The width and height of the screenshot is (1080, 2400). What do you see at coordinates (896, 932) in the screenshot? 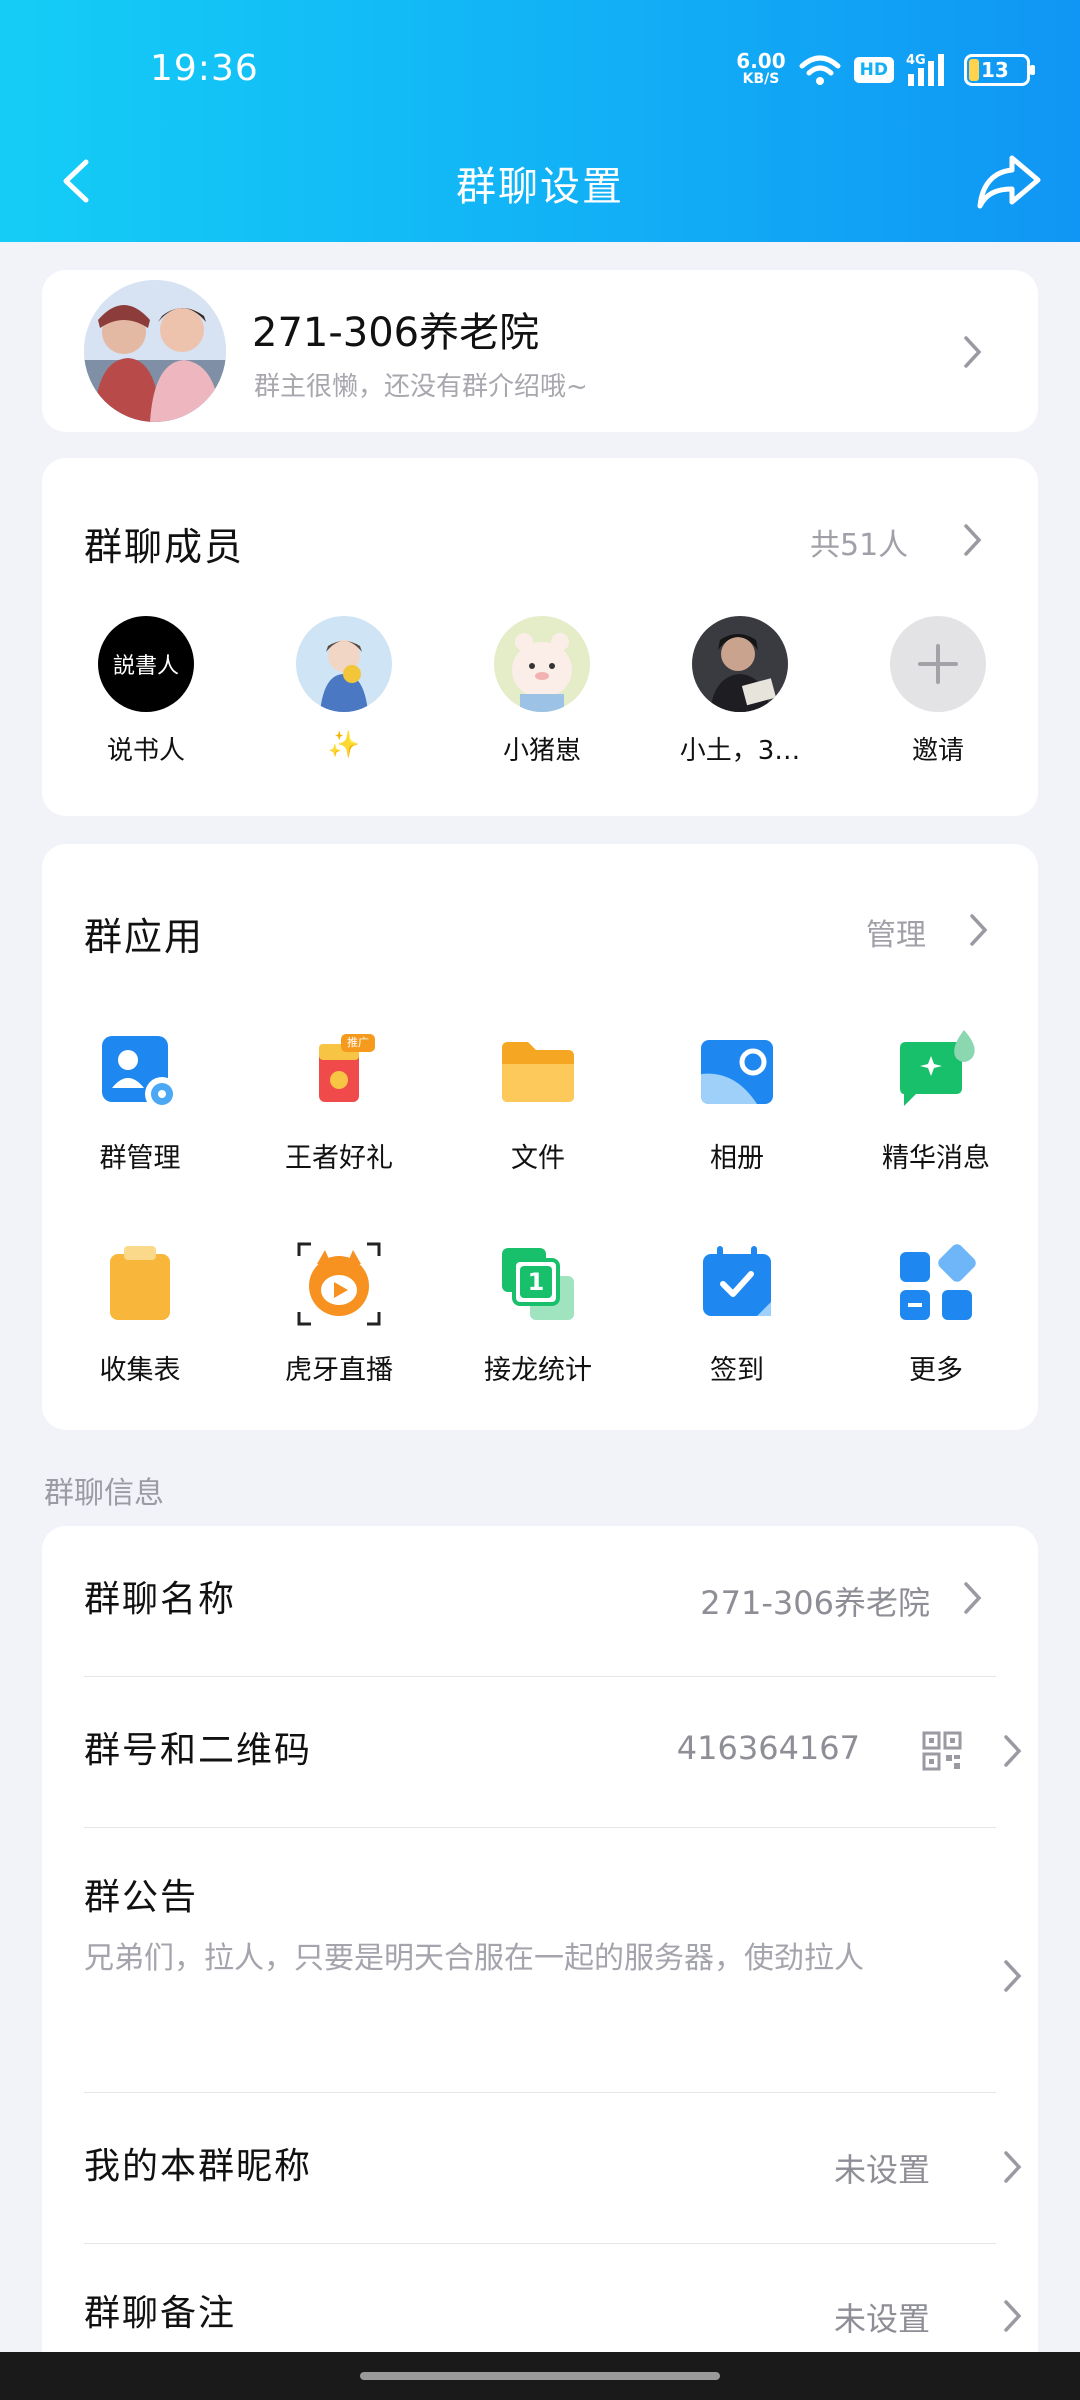
I see `apps-manage-link: 管理` at bounding box center [896, 932].